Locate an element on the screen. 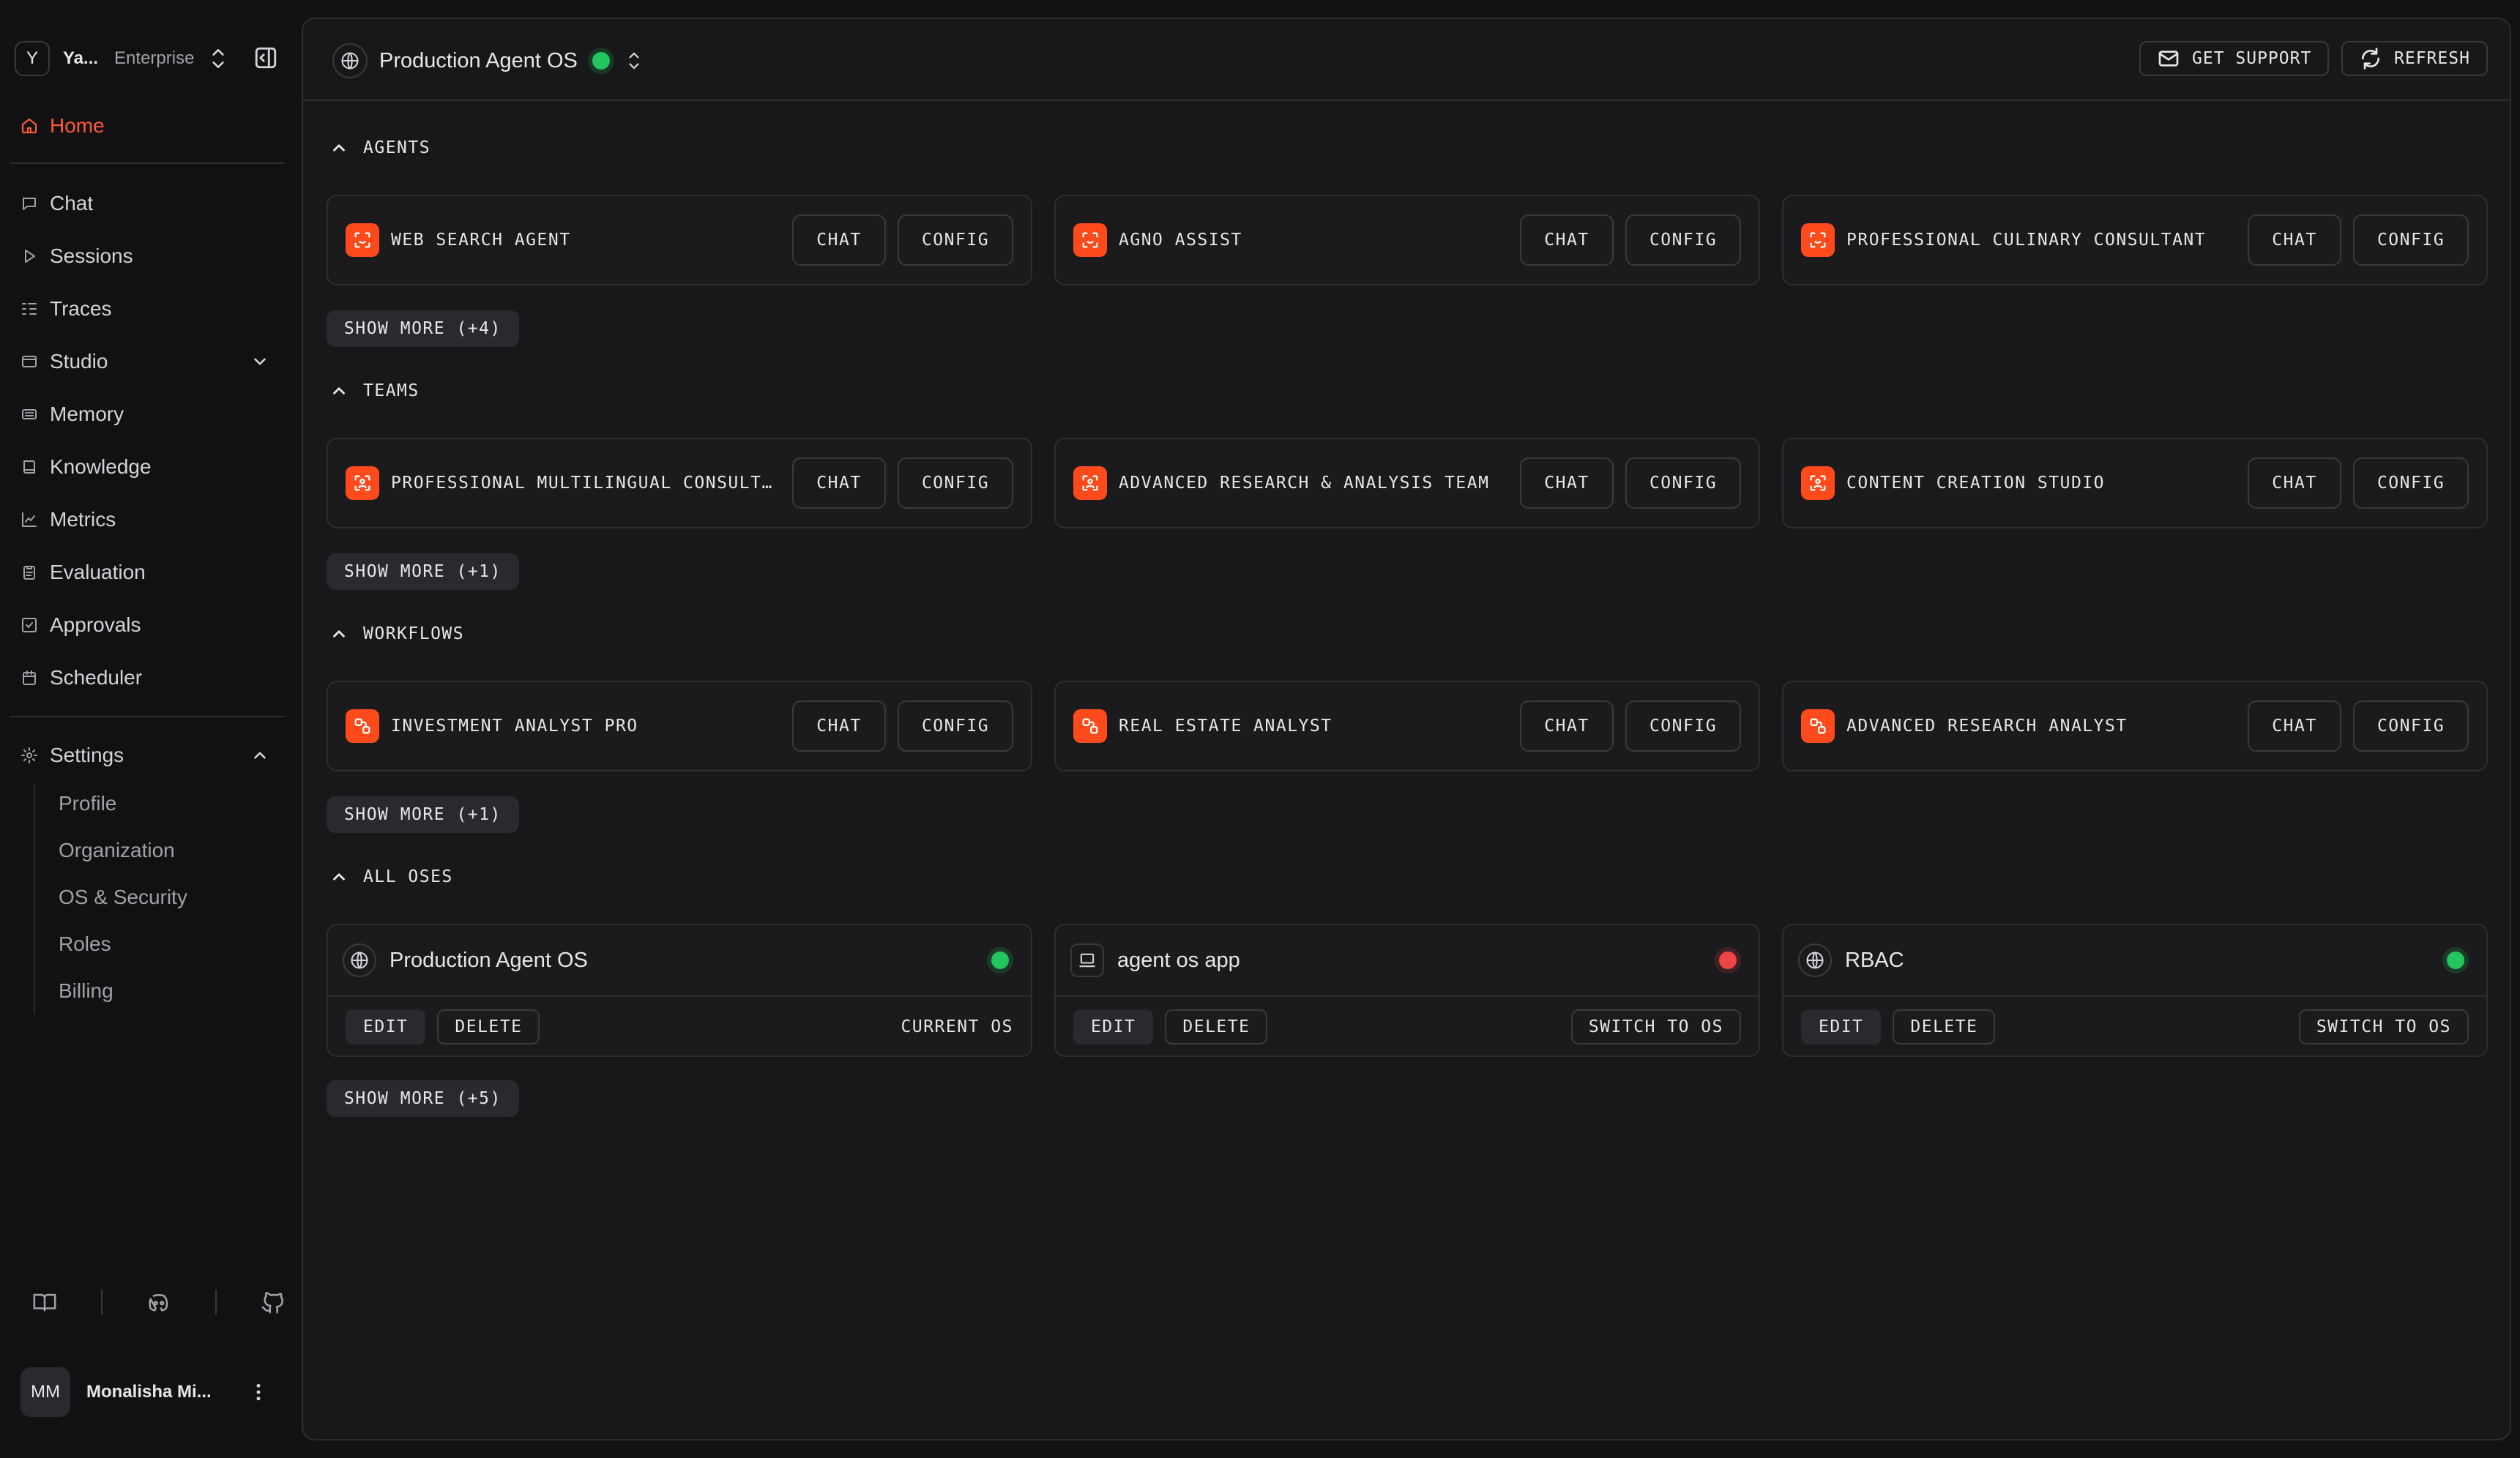  nav-item-memory: Memory is located at coordinates (144, 414).